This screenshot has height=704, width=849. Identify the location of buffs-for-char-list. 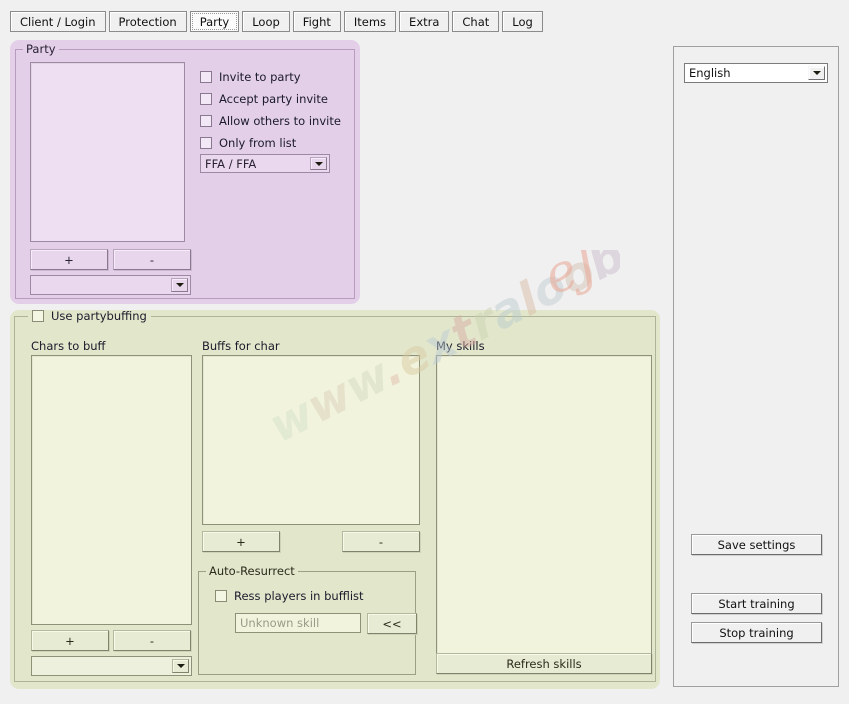
(311, 440).